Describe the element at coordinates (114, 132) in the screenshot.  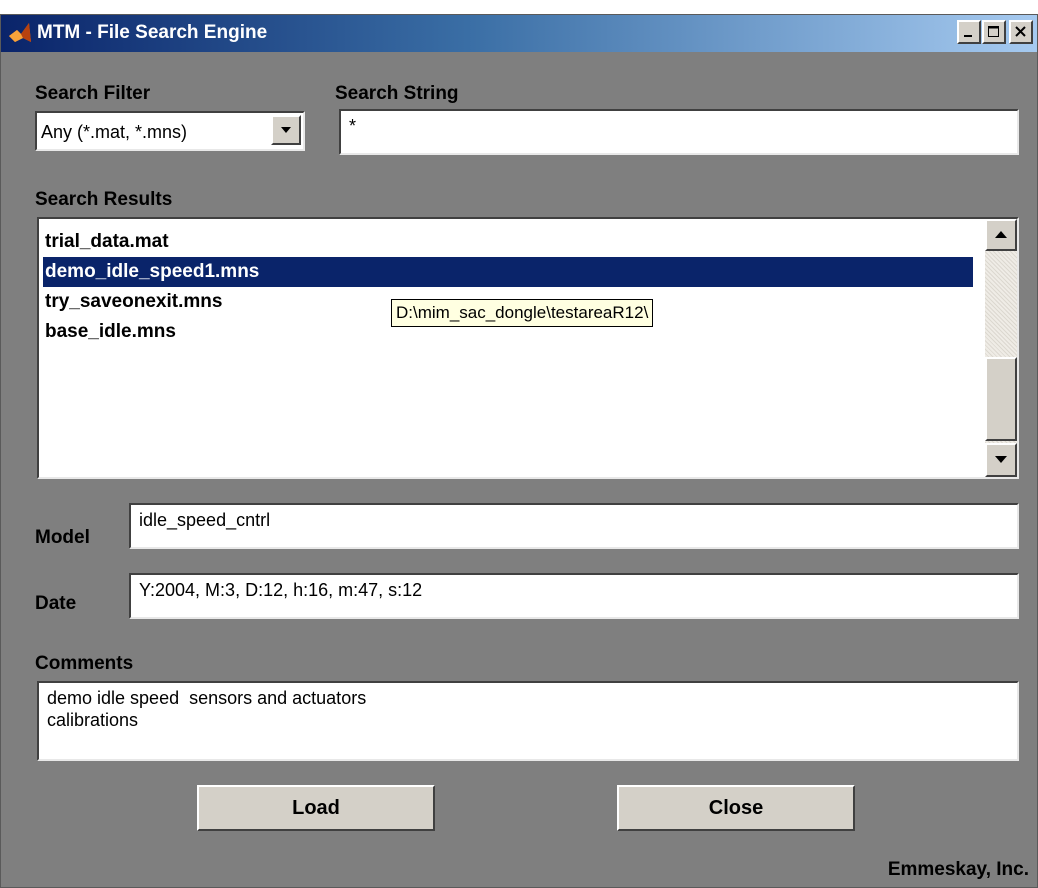
I see `search-filter-value: Any (*.mat, *.mns)` at that location.